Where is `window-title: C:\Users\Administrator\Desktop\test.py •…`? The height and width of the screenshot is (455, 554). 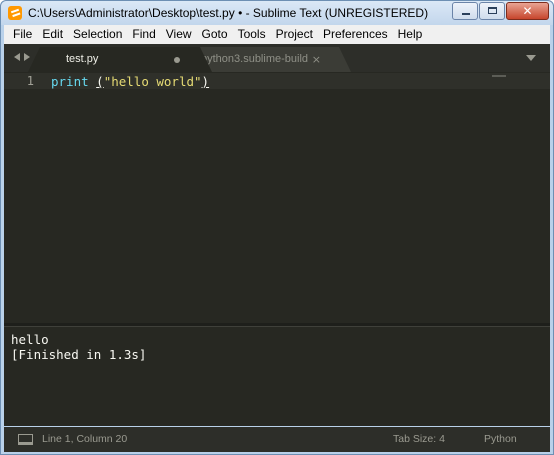
window-title: C:\Users\Administrator\Desktop\test.py •… is located at coordinates (228, 13).